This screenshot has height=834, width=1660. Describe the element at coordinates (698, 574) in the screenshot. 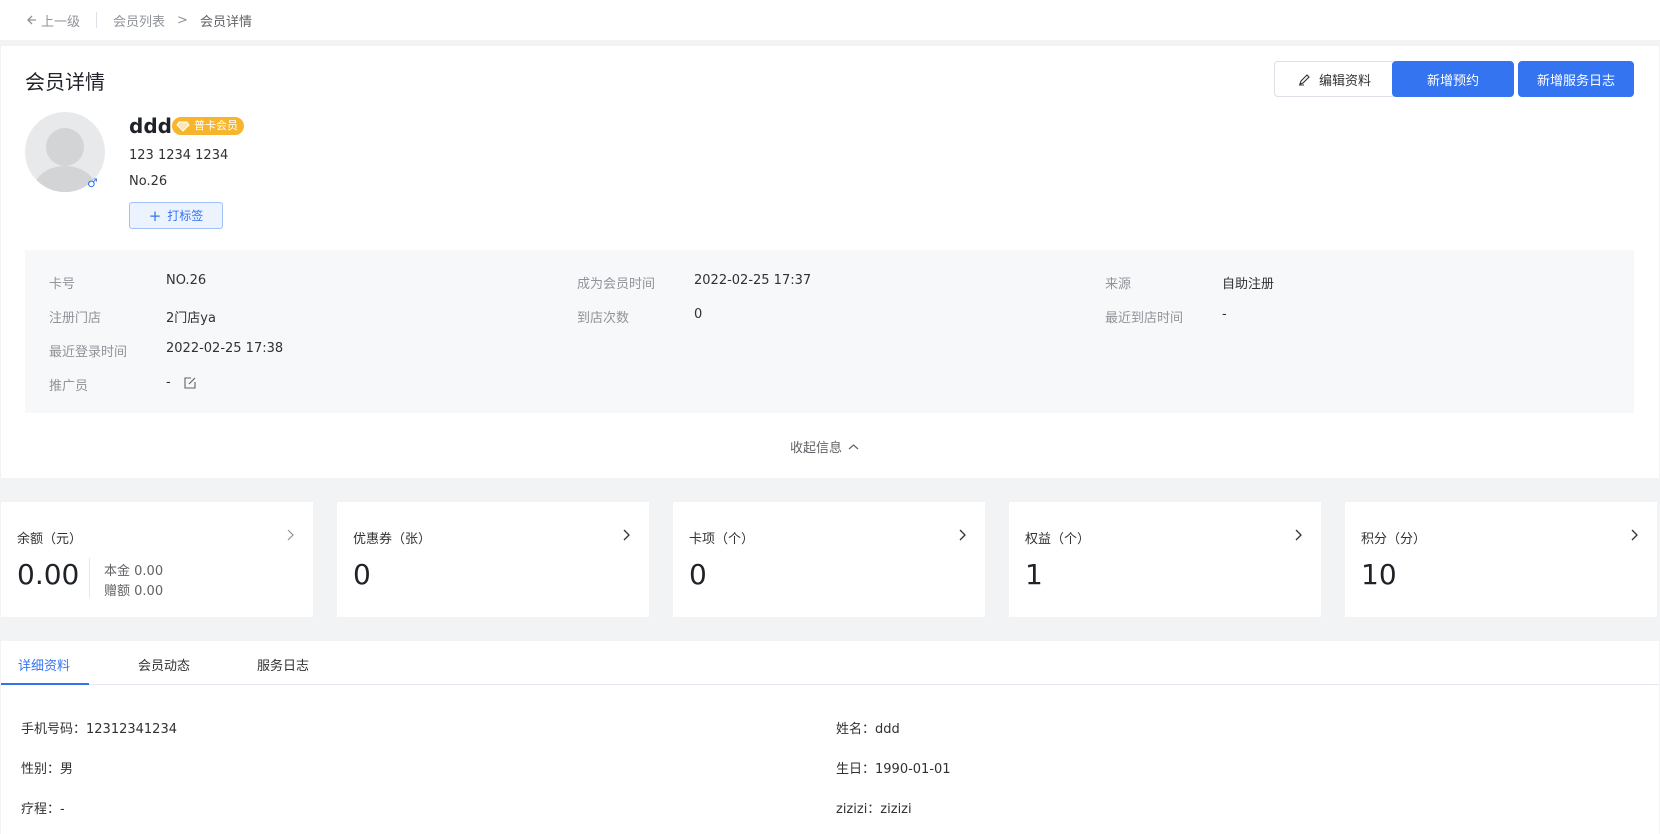

I see `cards-value: 0` at that location.